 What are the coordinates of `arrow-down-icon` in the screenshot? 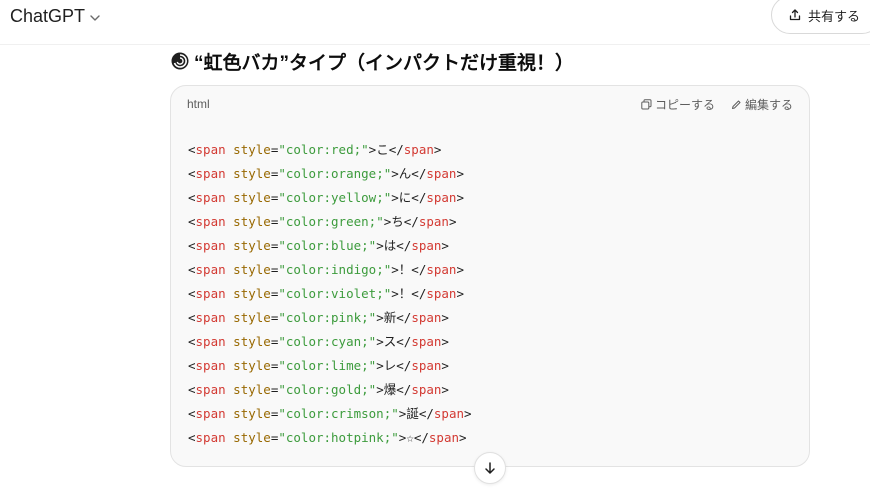 It's located at (490, 468).